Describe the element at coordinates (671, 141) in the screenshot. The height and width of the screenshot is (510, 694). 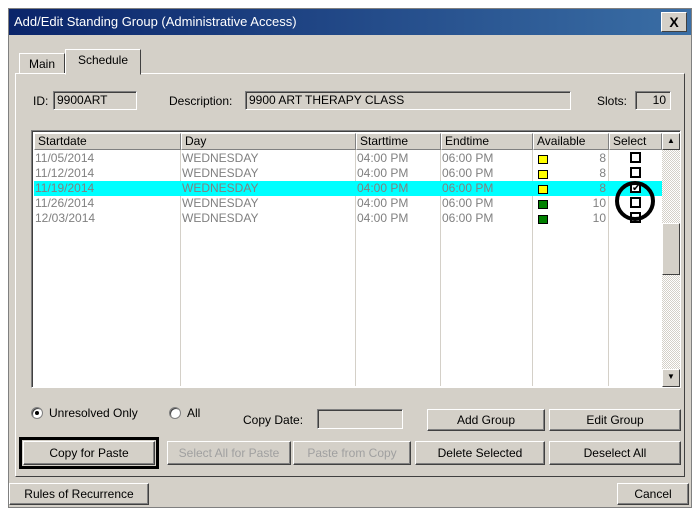
I see `scroll-up-arrow-icon: ▲` at that location.